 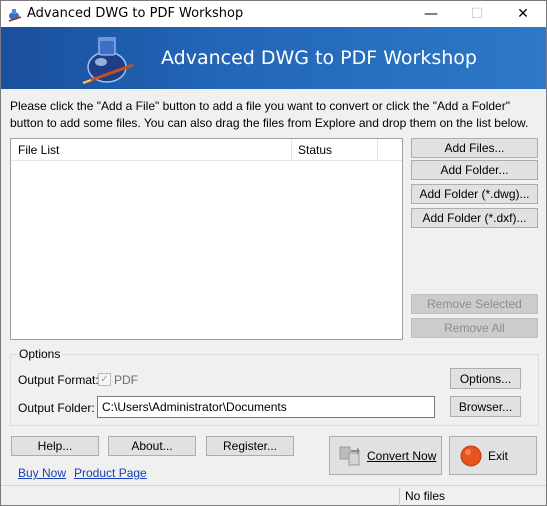 What do you see at coordinates (266, 407) in the screenshot?
I see `output-folder-field: C:\Users\Administrator\Documents` at bounding box center [266, 407].